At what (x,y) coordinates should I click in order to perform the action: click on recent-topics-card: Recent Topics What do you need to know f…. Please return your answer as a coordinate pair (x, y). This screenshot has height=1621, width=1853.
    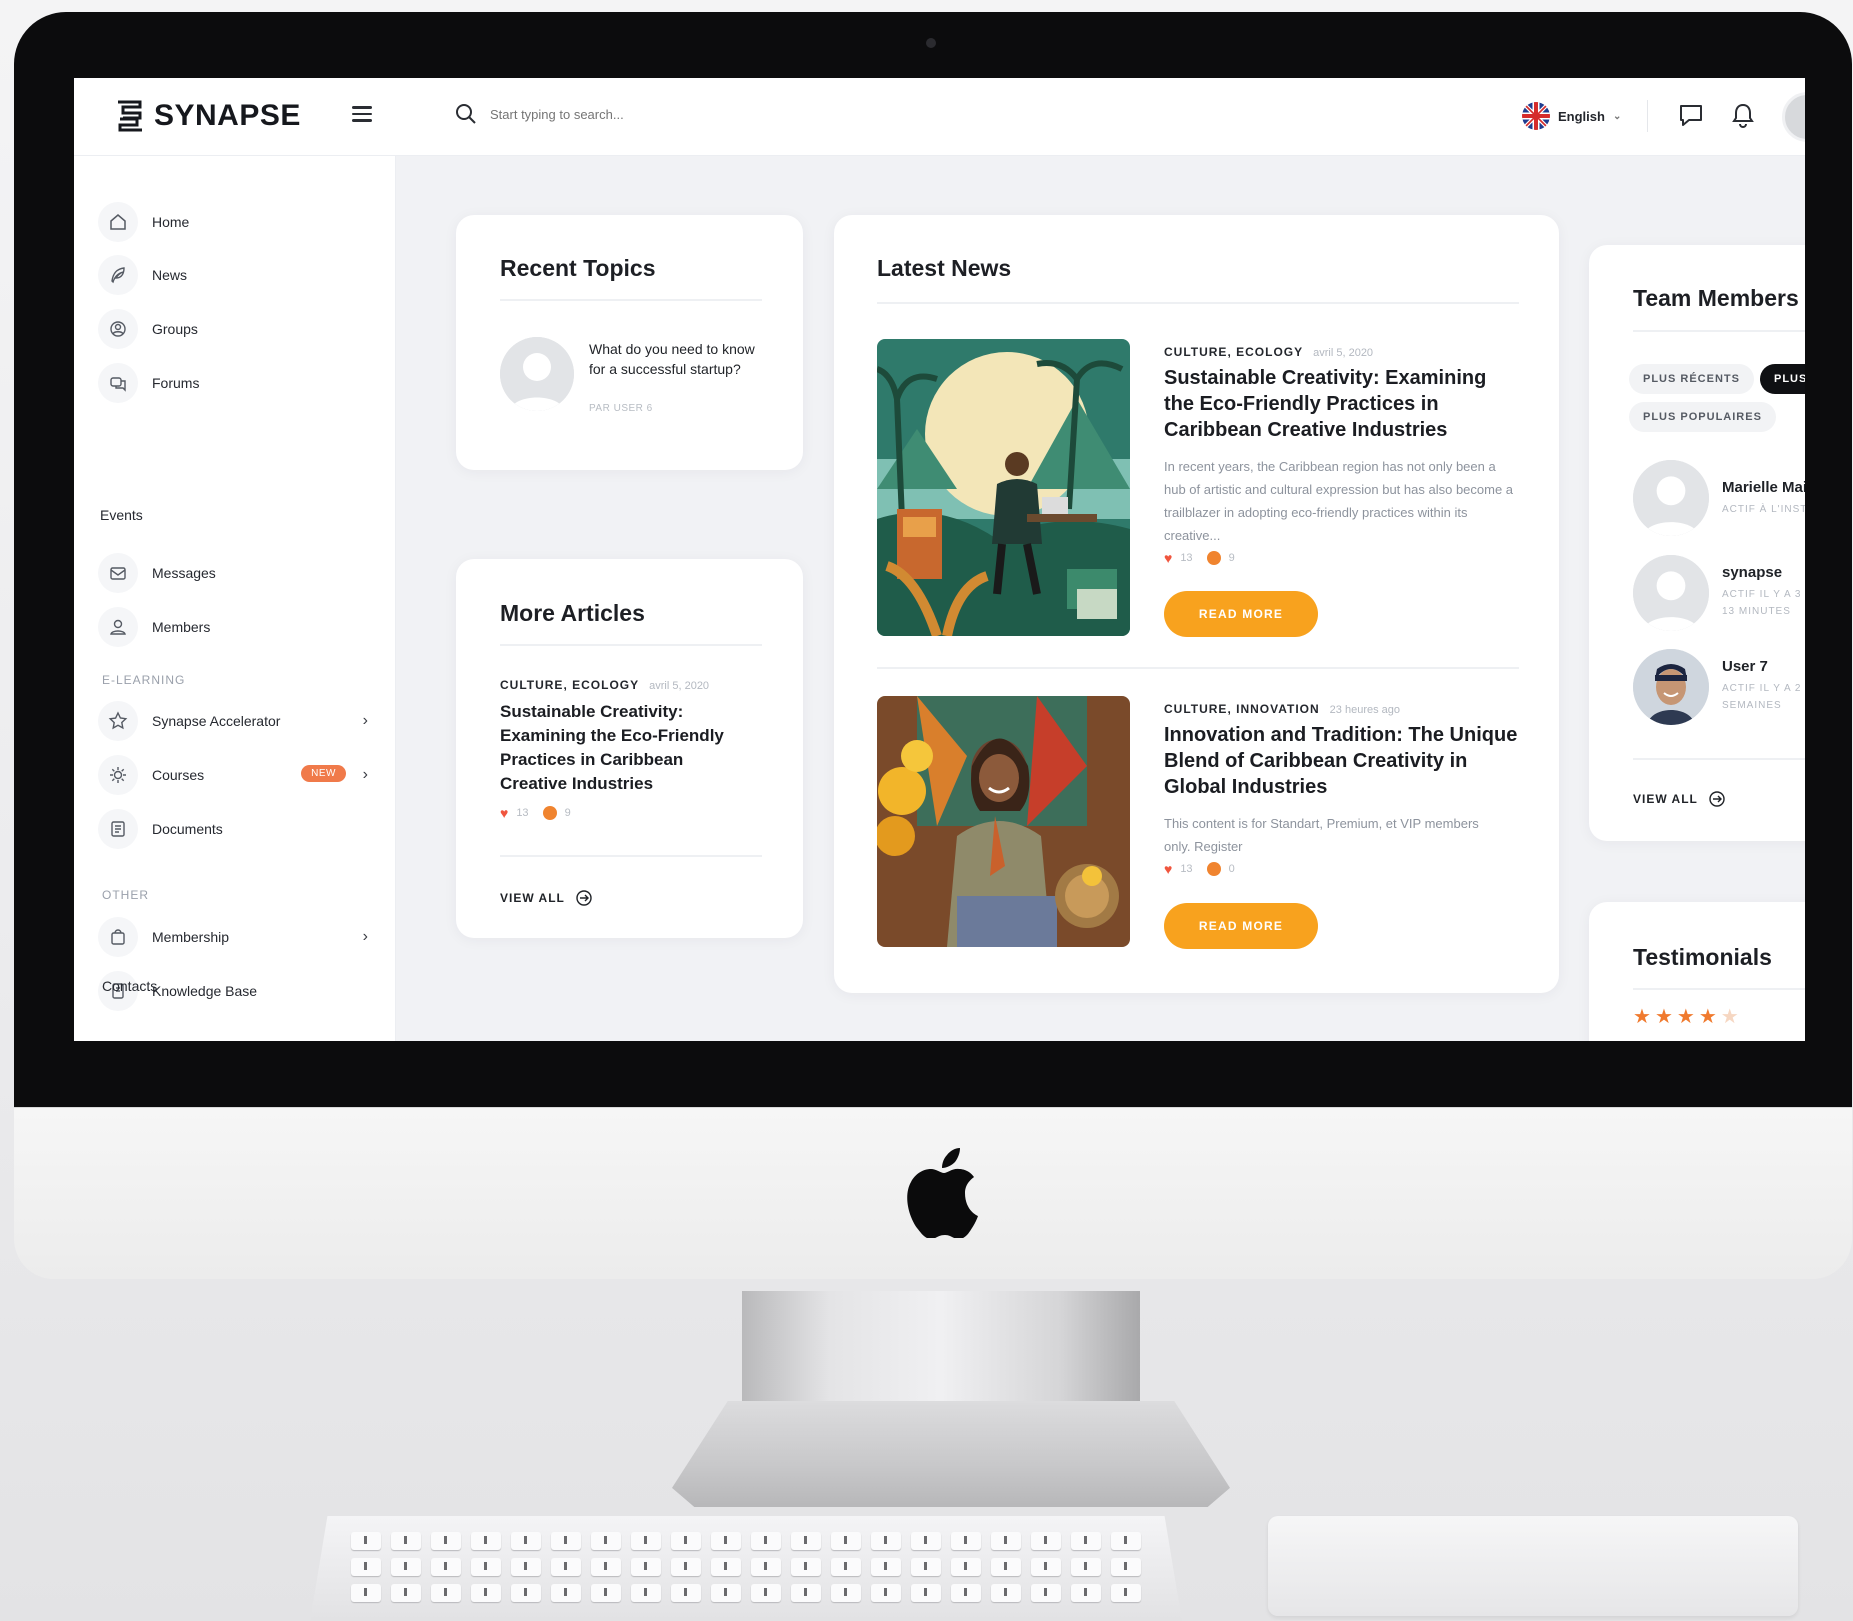
    Looking at the image, I should click on (629, 342).